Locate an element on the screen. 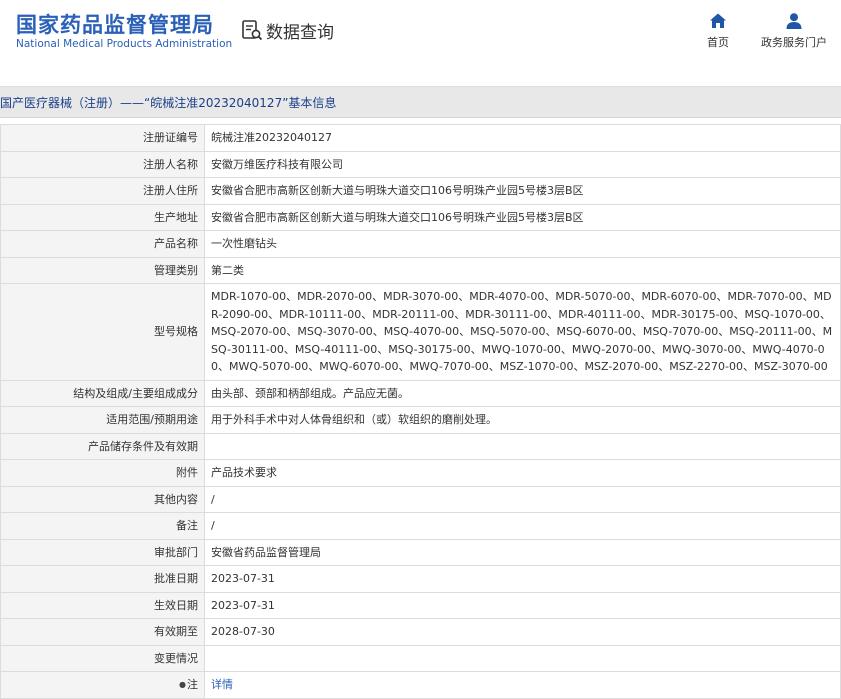 This screenshot has width=841, height=699. row-label: 注册人住所 is located at coordinates (102, 191).